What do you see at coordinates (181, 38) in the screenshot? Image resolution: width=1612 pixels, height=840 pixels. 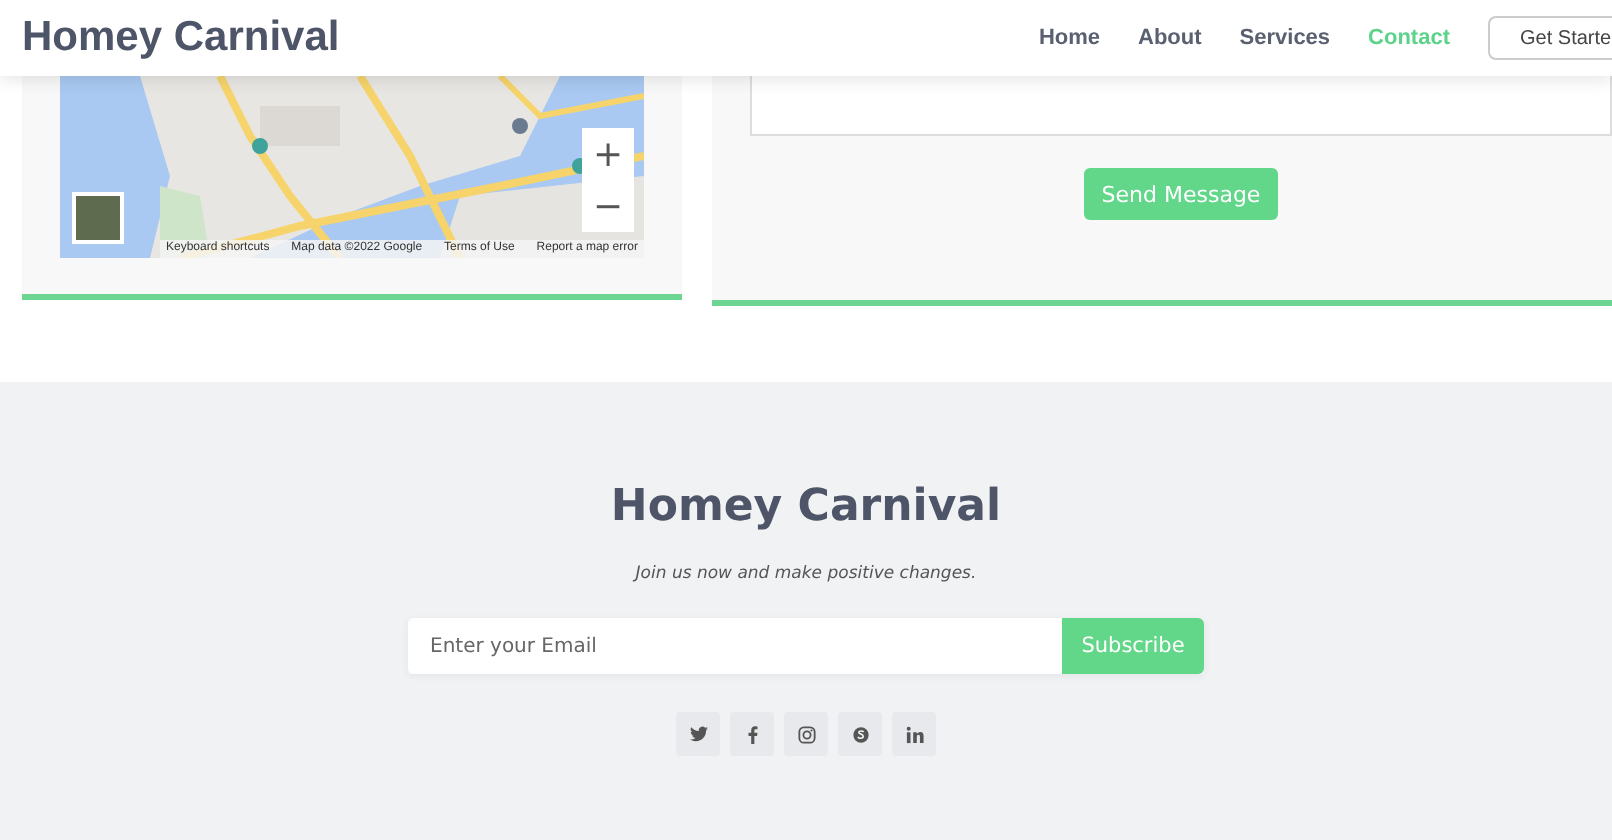 I see `site-logo-text: Homey Carnival` at bounding box center [181, 38].